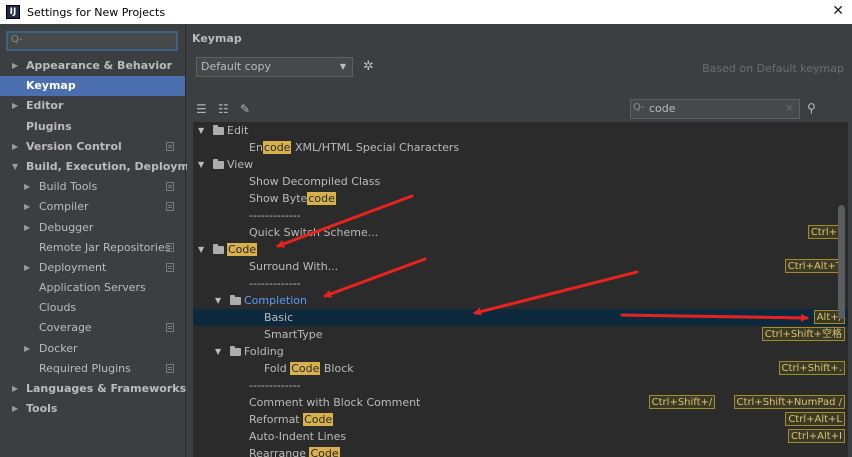 The height and width of the screenshot is (457, 852). What do you see at coordinates (520, 181) in the screenshot?
I see `tree-action-show-decompiled-class: Show Decompiled Class` at bounding box center [520, 181].